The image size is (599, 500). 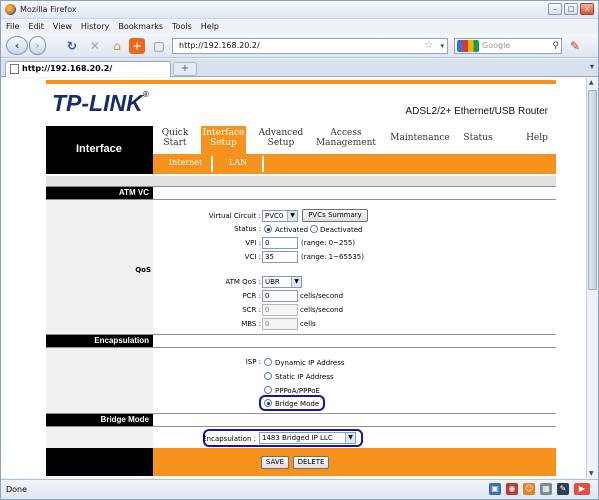 I want to click on addon-status-icon-4: ▦, so click(x=546, y=489).